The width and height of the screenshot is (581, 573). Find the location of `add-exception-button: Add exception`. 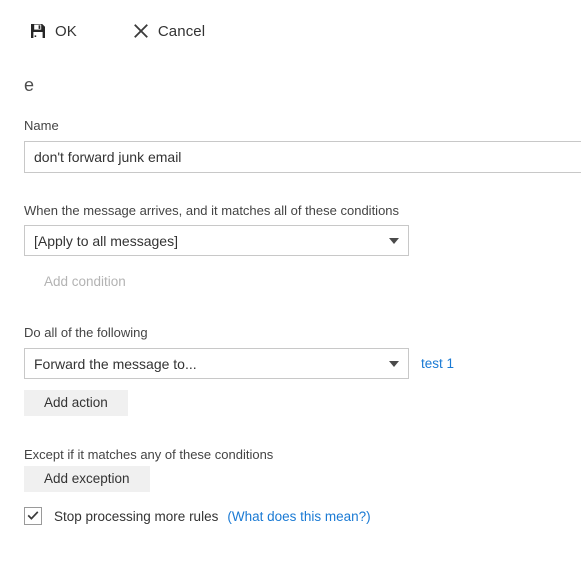

add-exception-button: Add exception is located at coordinates (87, 479).